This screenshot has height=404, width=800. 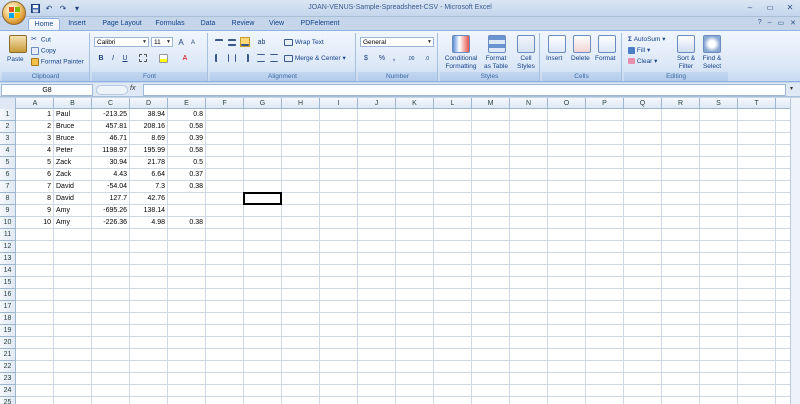 What do you see at coordinates (143, 58) in the screenshot?
I see `borders-button` at bounding box center [143, 58].